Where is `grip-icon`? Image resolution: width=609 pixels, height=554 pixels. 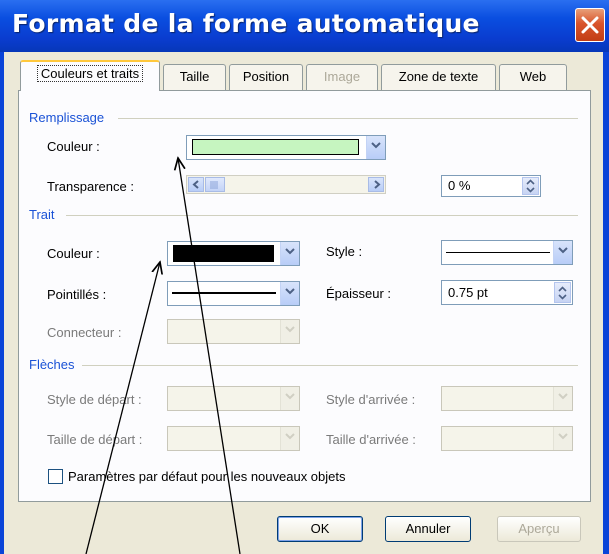 grip-icon is located at coordinates (214, 185).